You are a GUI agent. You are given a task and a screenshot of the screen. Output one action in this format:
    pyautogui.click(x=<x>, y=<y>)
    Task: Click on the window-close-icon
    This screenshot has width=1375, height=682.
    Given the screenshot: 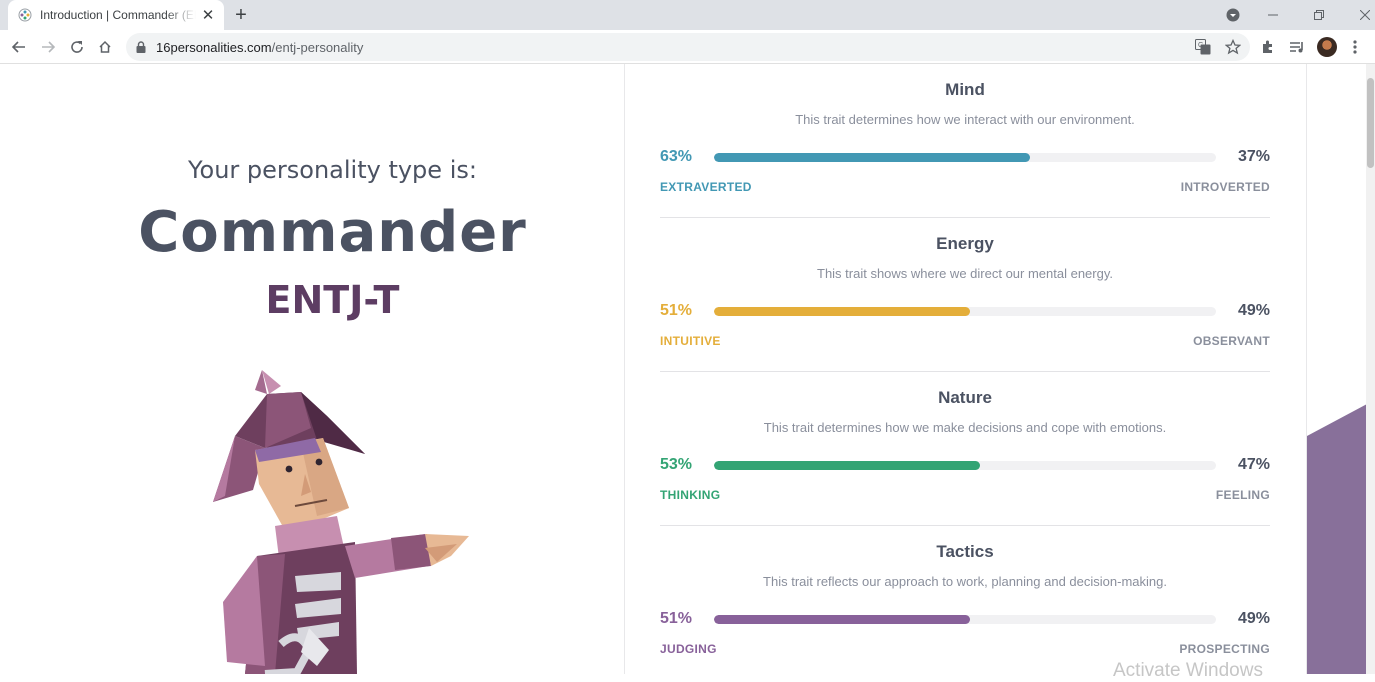 What is the action you would take?
    pyautogui.click(x=1358, y=15)
    